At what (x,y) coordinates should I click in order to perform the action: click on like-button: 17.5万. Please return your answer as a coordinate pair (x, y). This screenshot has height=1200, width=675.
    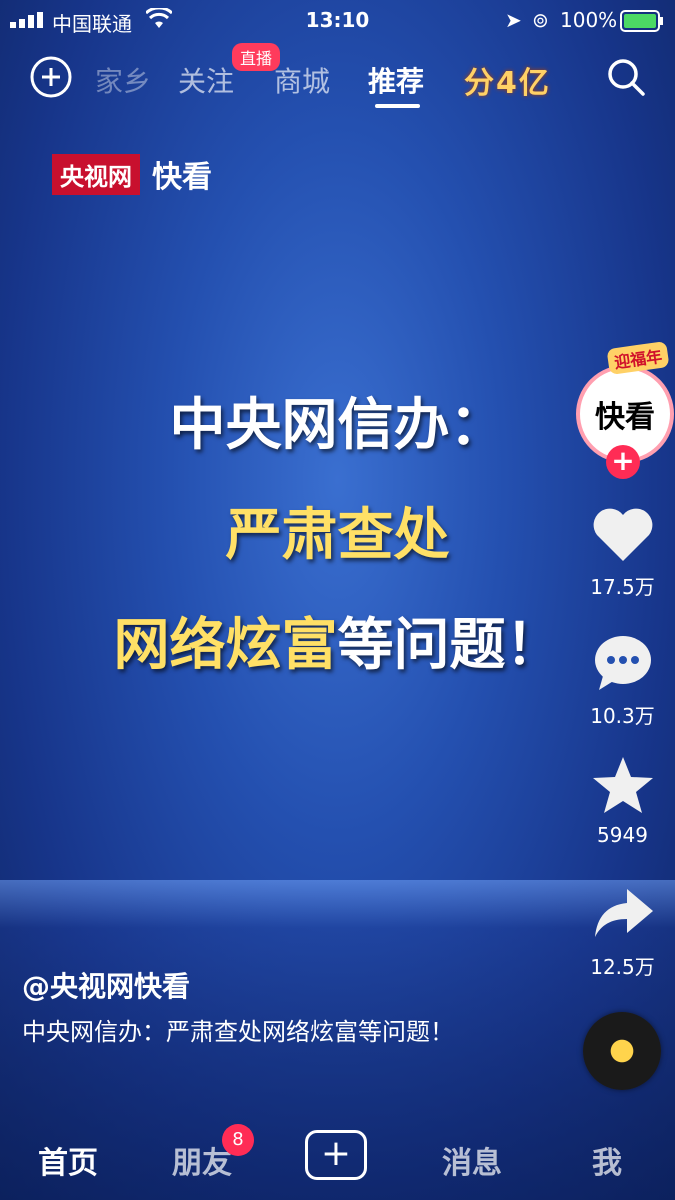
    Looking at the image, I should click on (622, 552).